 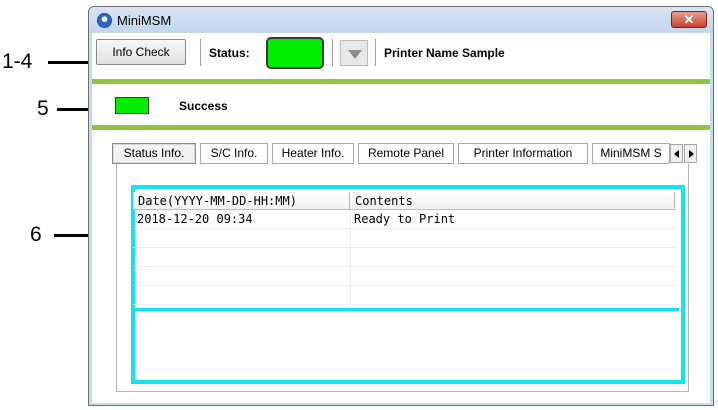 I want to click on callout-label-6: 6, so click(x=36, y=234).